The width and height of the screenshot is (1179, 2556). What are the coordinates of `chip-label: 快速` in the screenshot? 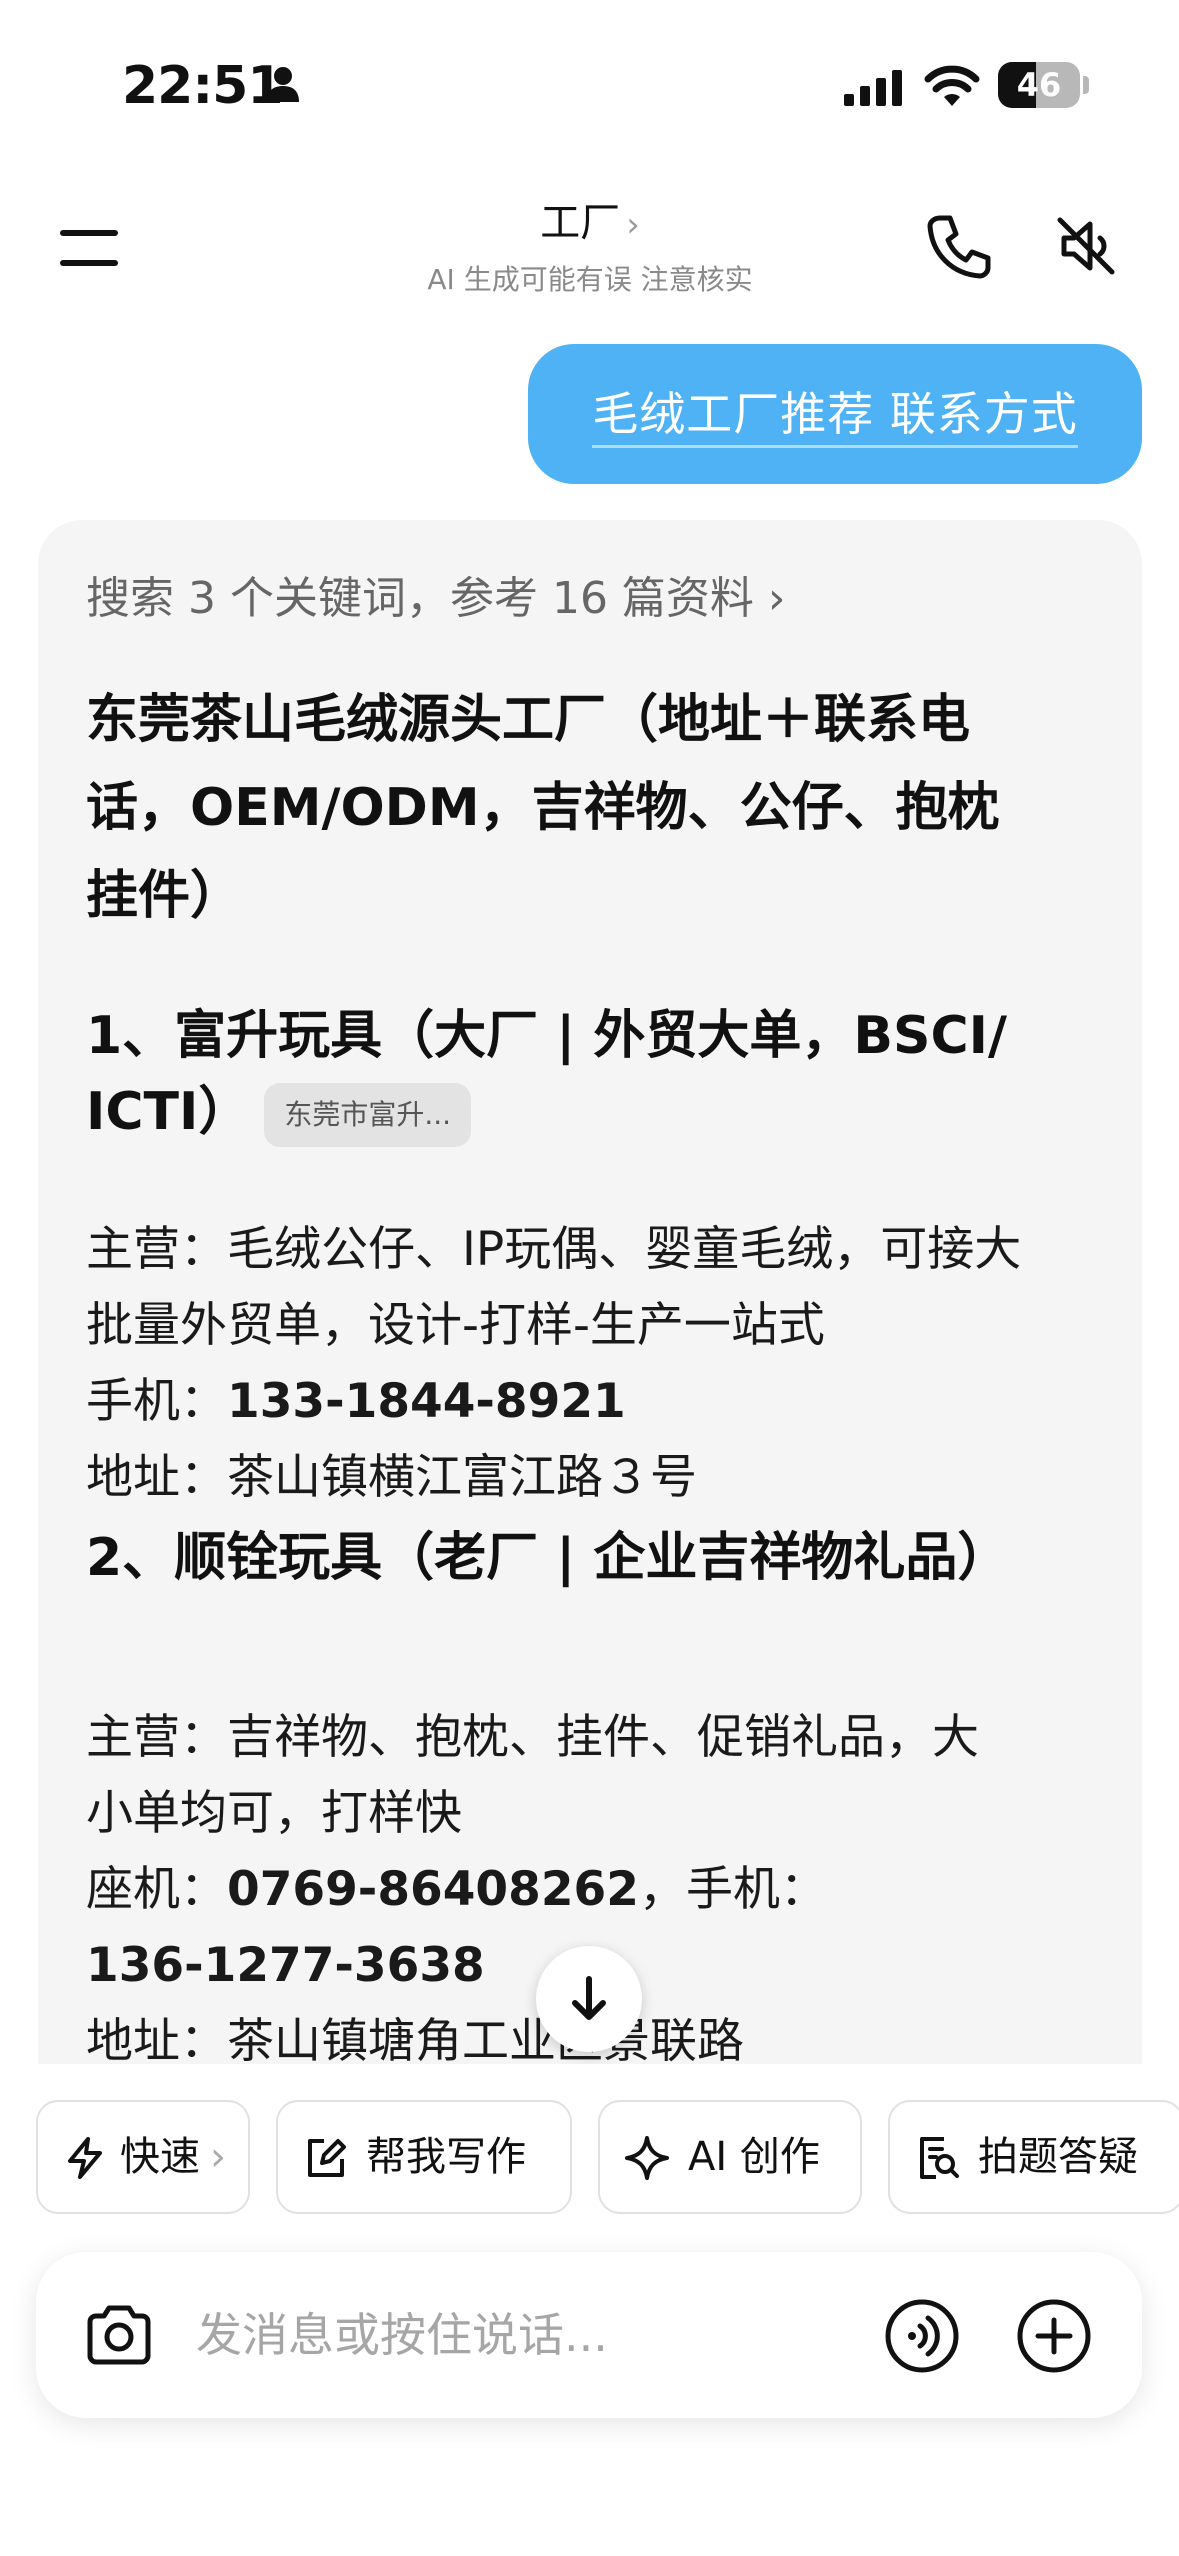 It's located at (160, 2157).